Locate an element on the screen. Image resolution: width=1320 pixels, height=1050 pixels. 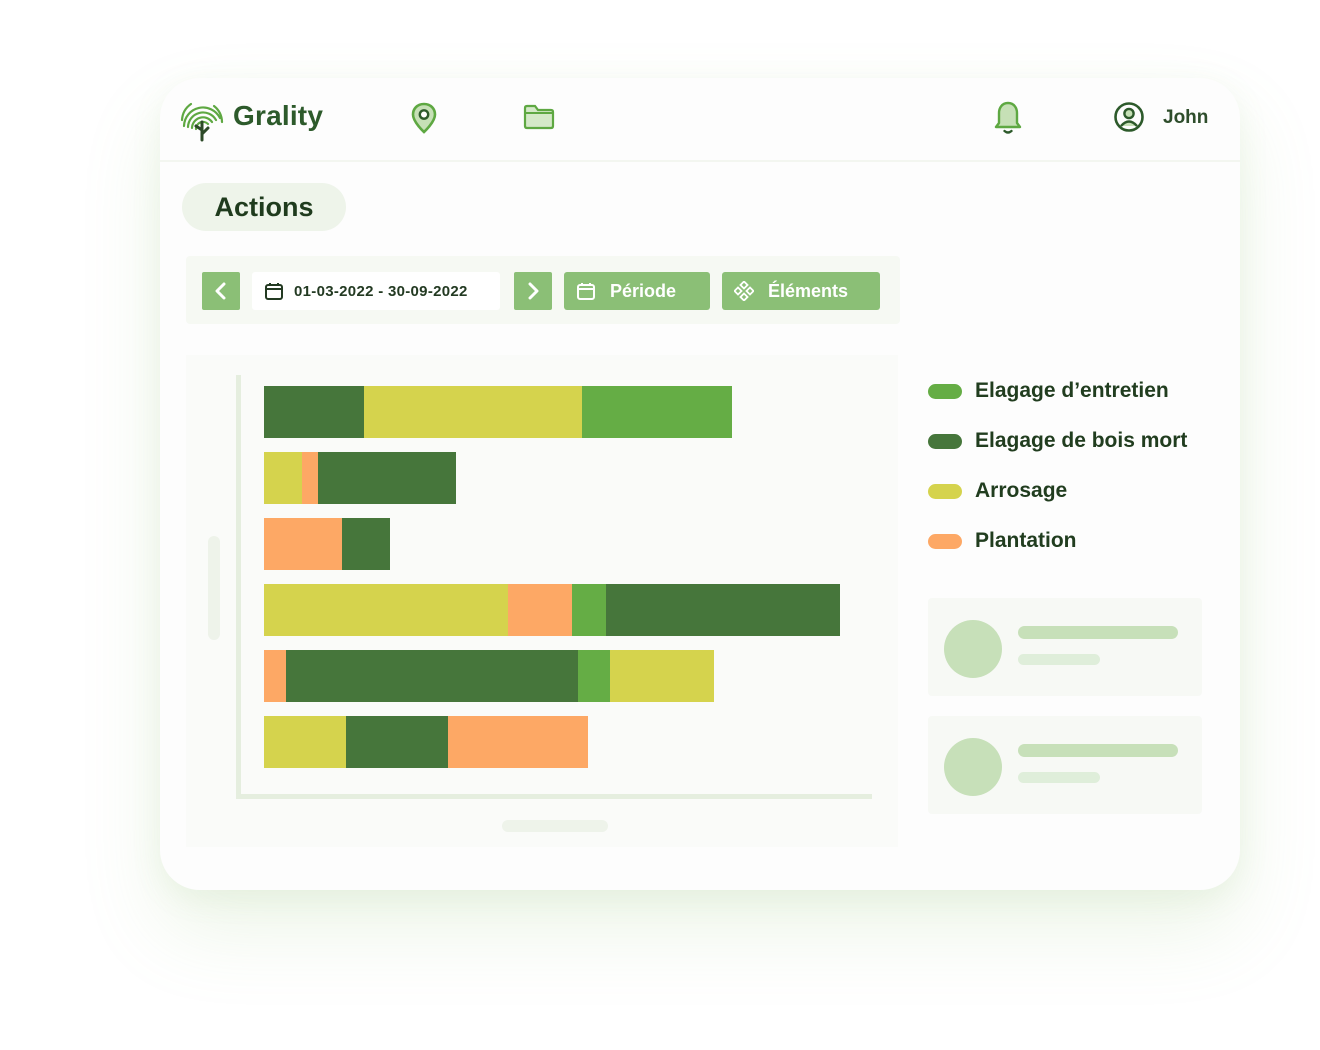
next-period-button is located at coordinates (533, 291).